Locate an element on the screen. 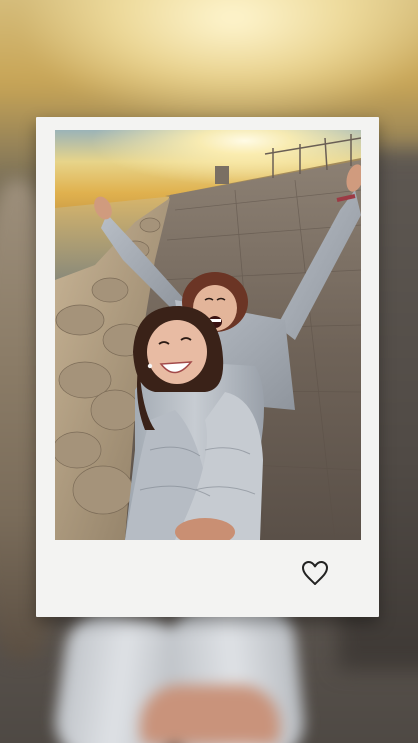 This screenshot has width=418, height=743. heart-outline-icon is located at coordinates (315, 573).